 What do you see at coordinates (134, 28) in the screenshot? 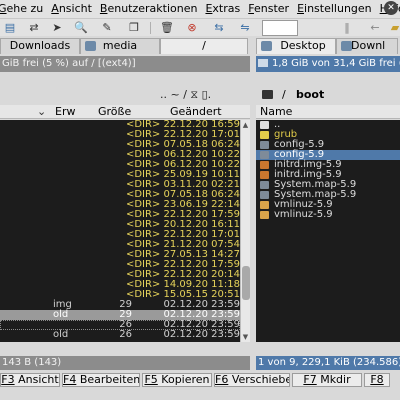
I see `copy-icon: ❐` at bounding box center [134, 28].